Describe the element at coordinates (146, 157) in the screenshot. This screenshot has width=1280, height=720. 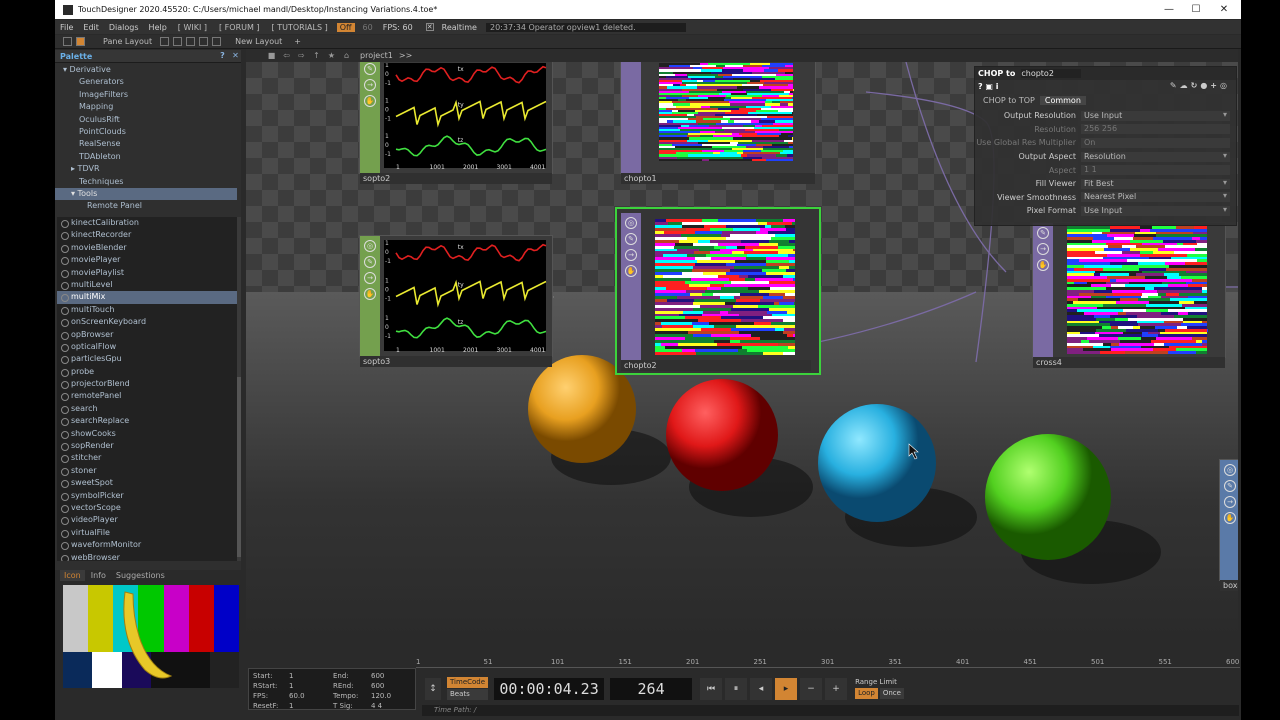
I see `palette-tree-item: TDAbleton` at that location.